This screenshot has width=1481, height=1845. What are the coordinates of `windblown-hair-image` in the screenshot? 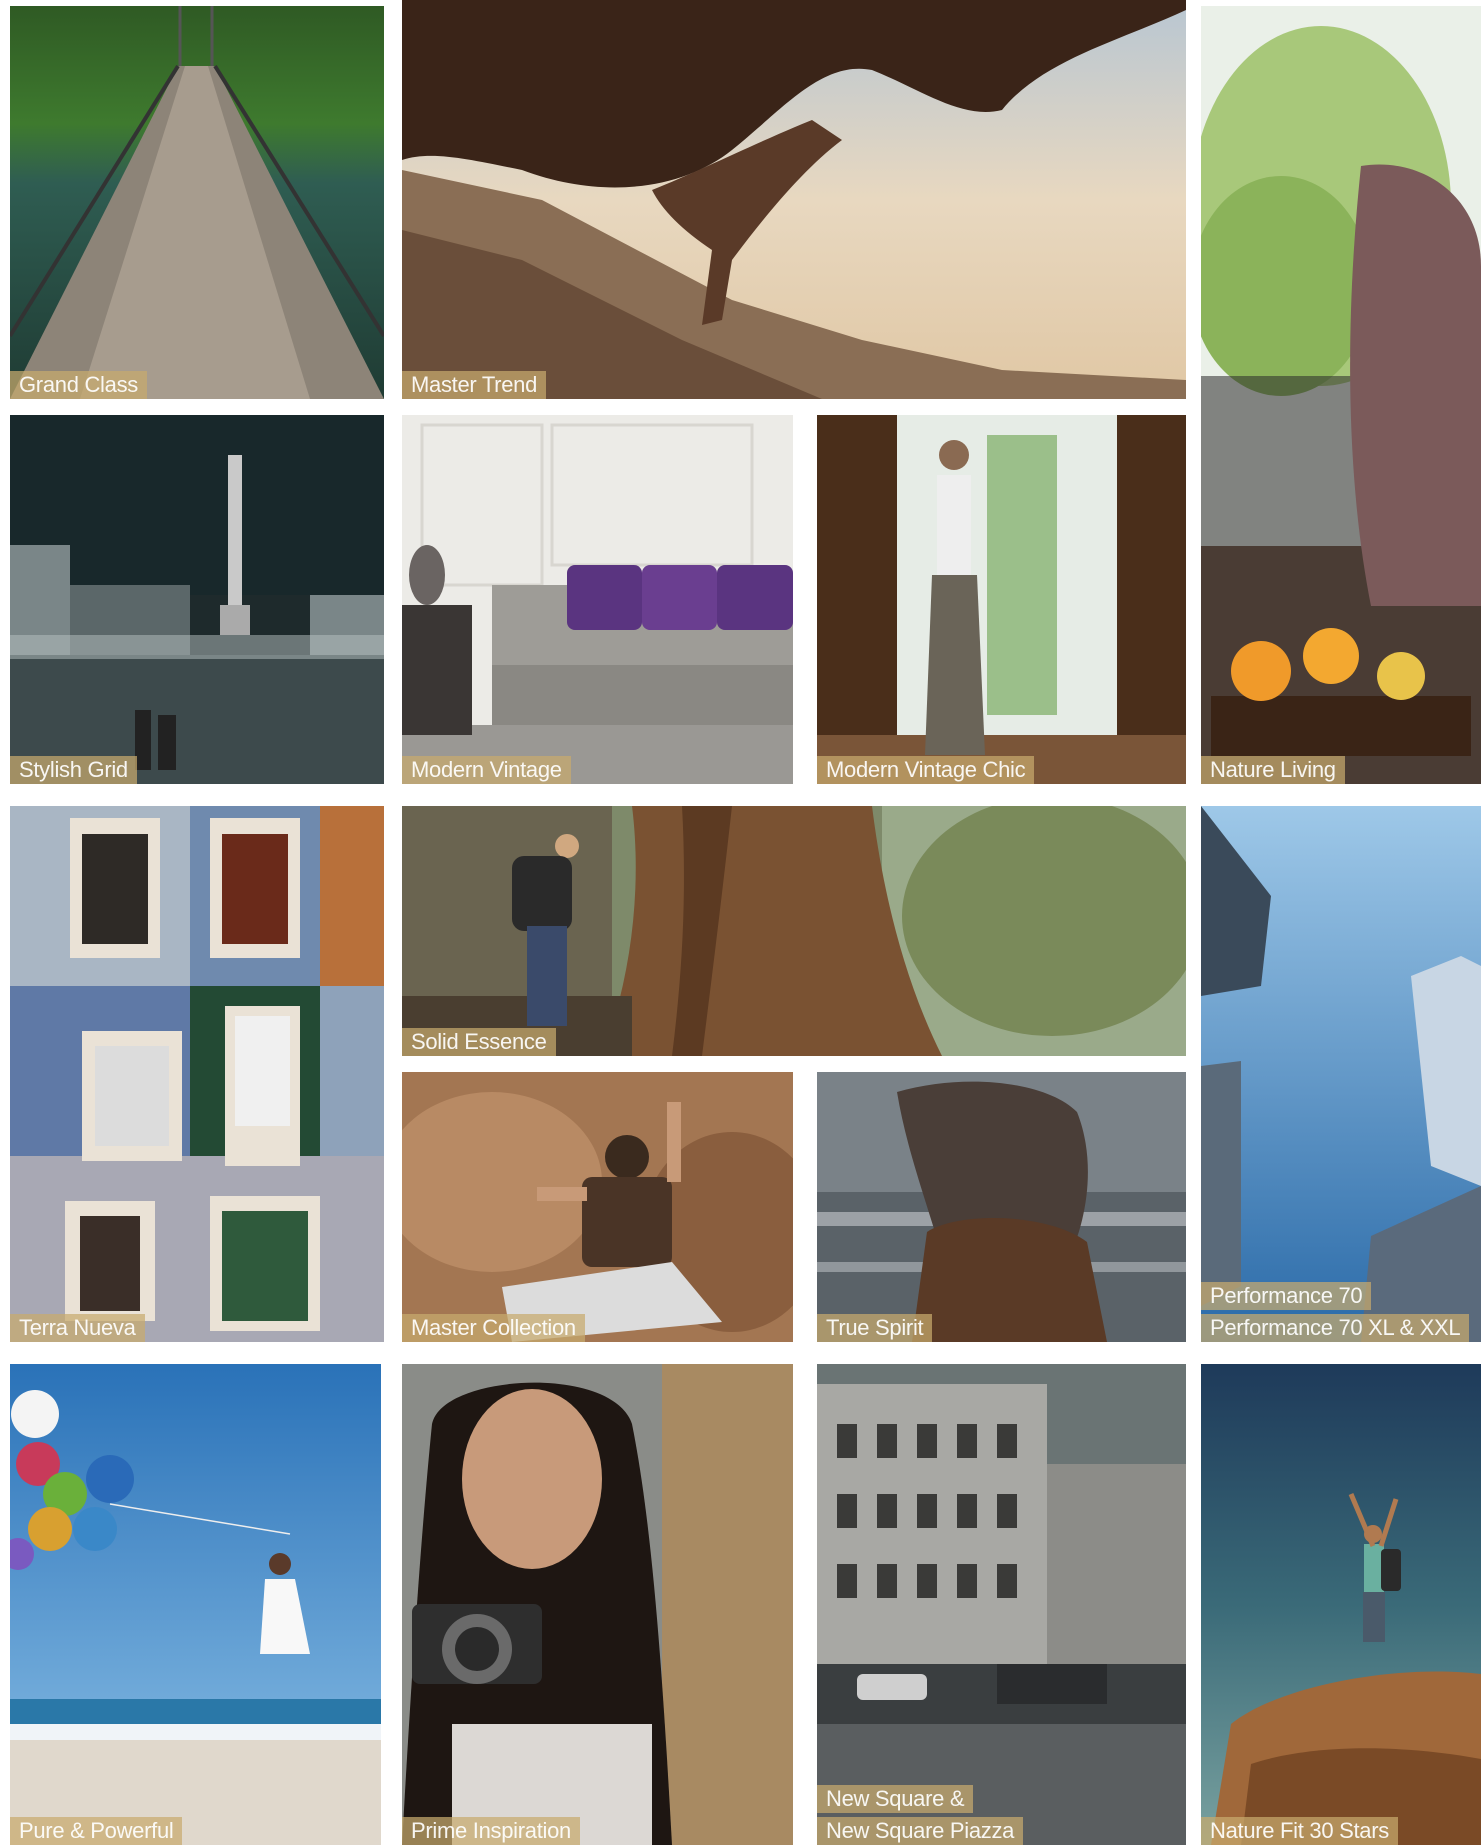 It's located at (1001, 1207).